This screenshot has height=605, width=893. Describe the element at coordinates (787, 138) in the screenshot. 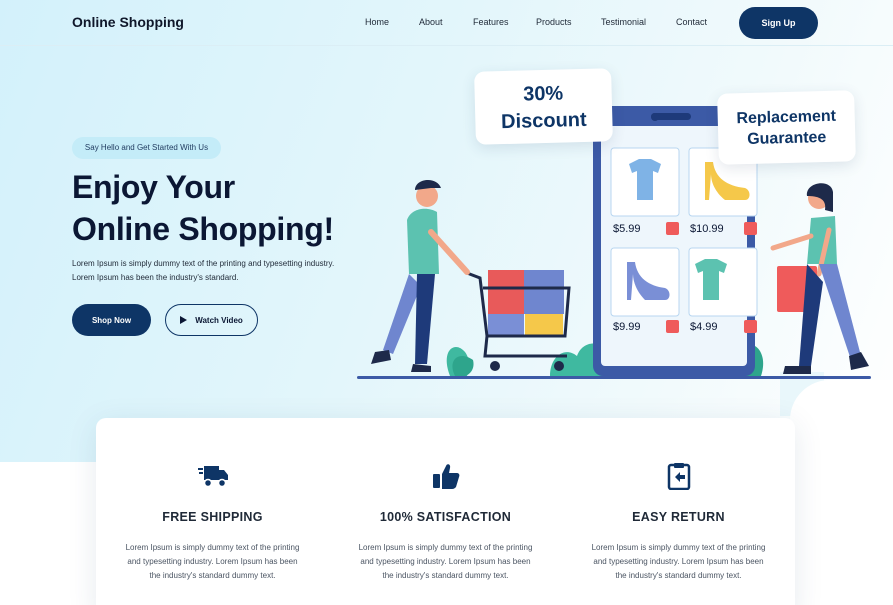

I see `guarantee-line2: Guarantee` at that location.